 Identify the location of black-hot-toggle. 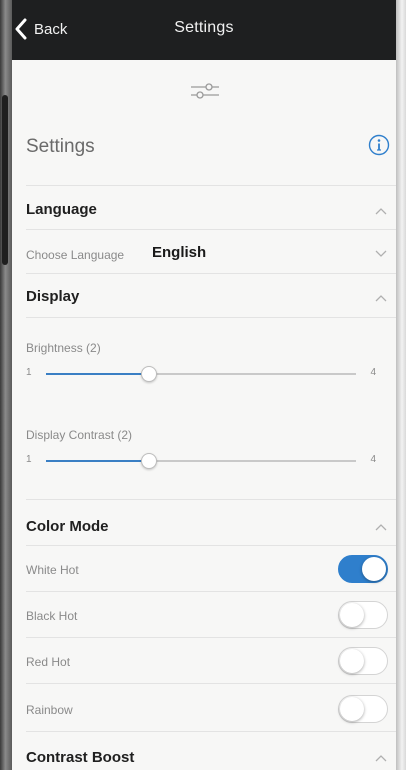
(363, 615).